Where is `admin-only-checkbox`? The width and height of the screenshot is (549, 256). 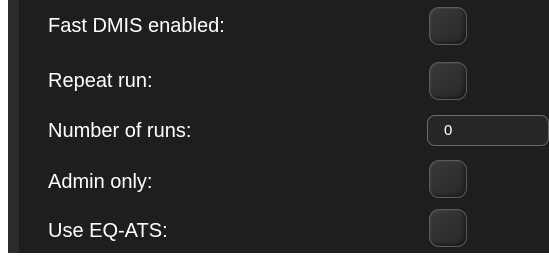 admin-only-checkbox is located at coordinates (448, 179).